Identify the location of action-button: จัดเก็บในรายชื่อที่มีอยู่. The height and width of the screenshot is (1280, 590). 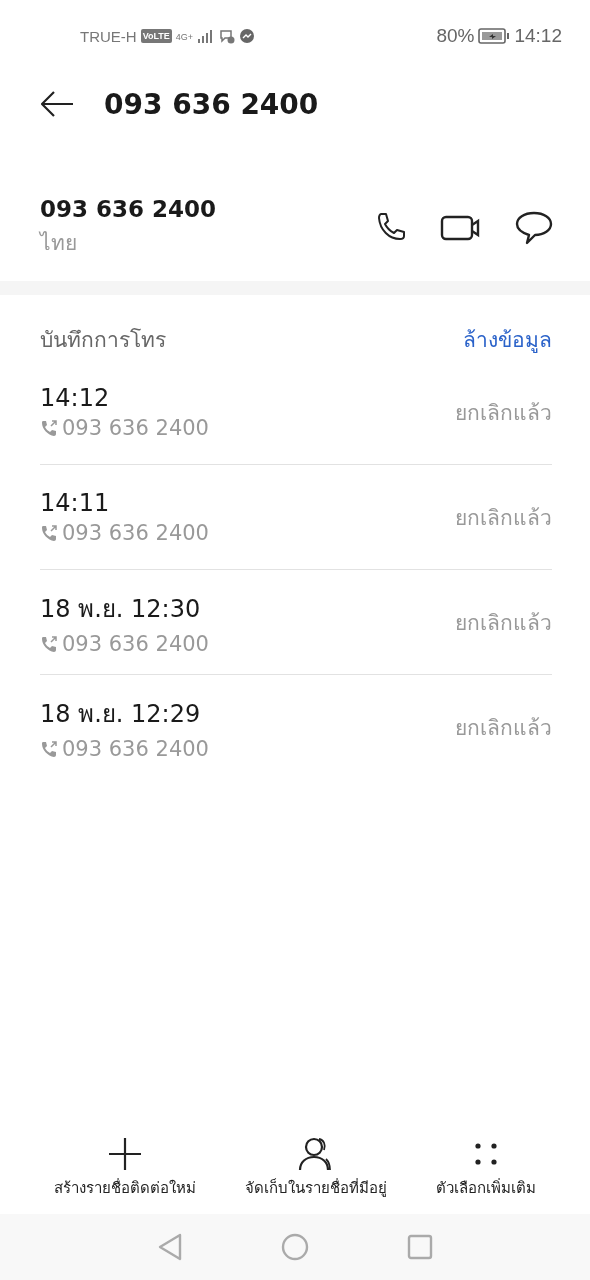
(316, 1168).